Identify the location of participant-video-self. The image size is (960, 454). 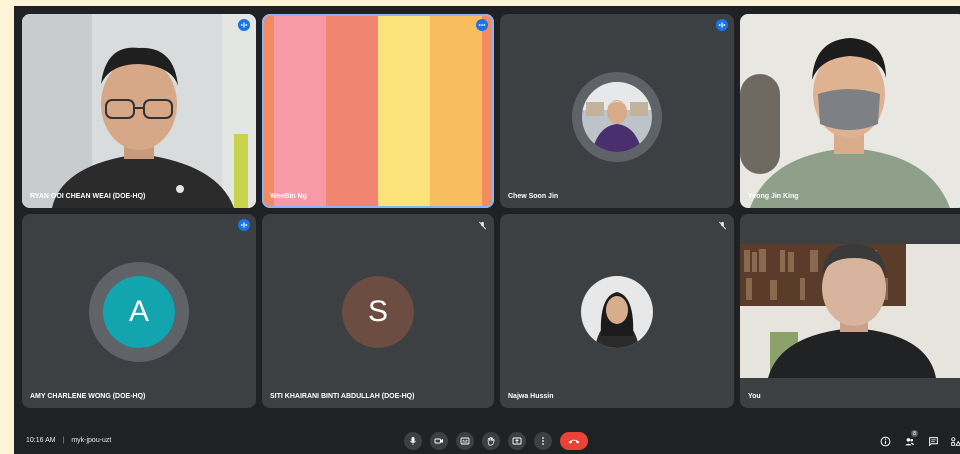
(850, 311).